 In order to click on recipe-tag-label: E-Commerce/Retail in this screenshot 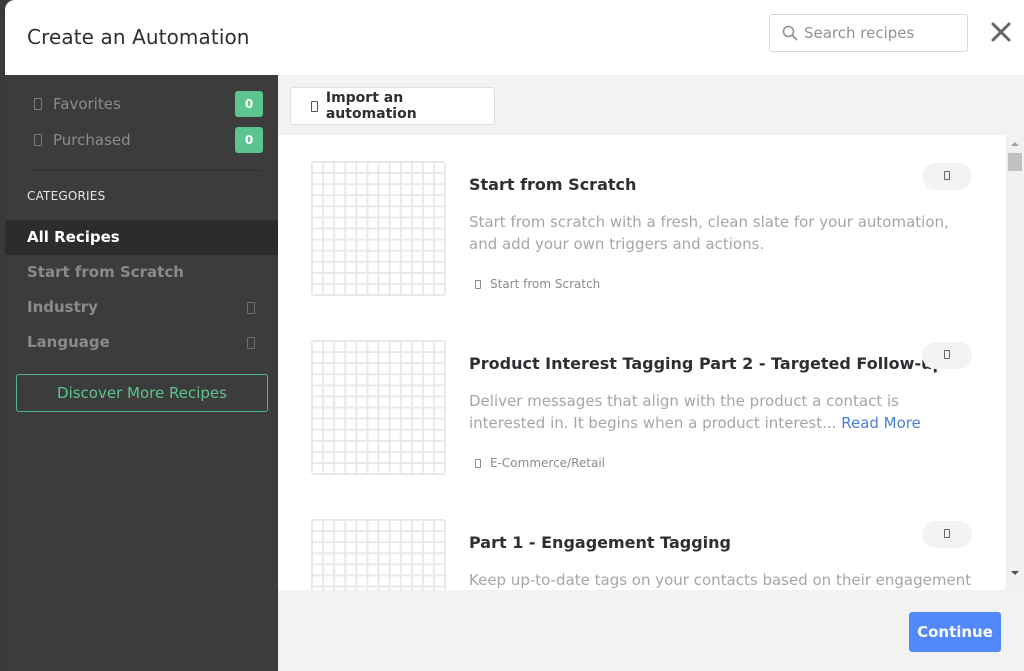, I will do `click(547, 463)`.